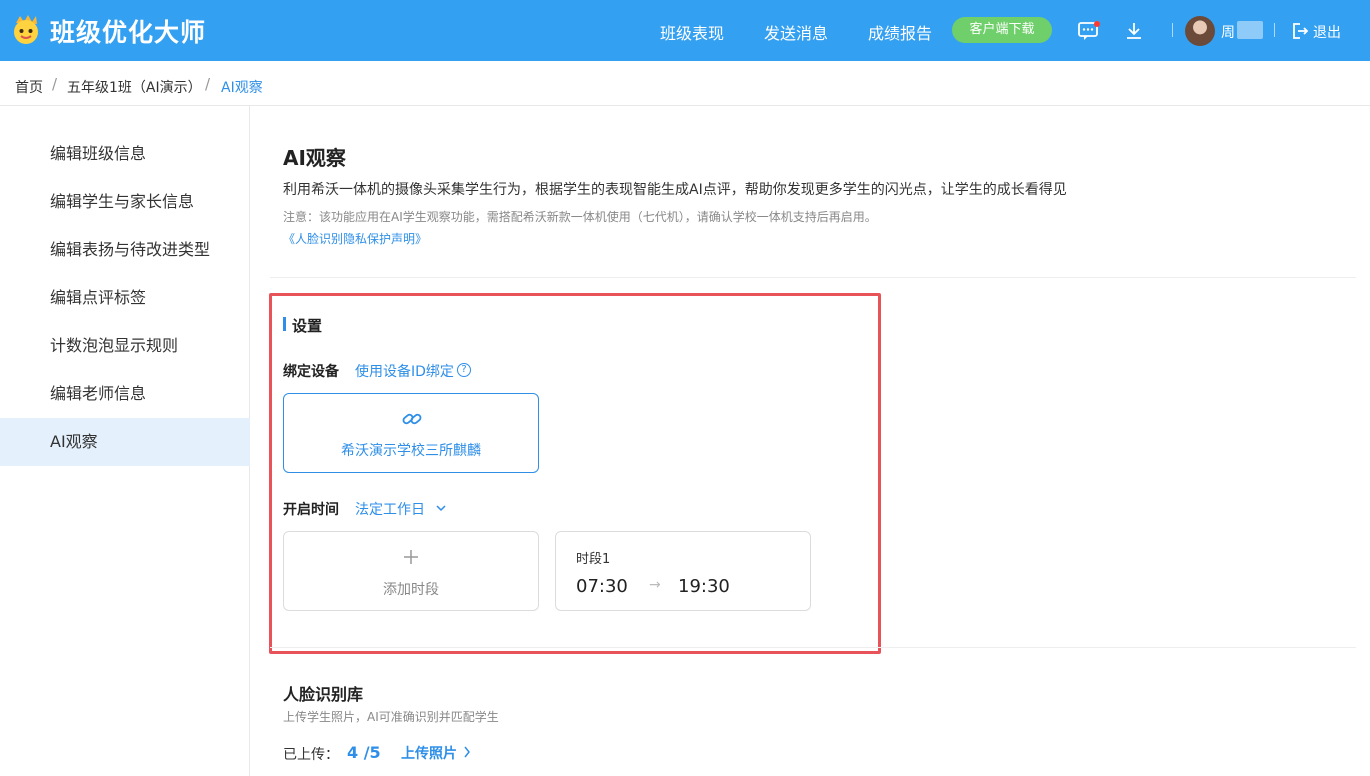 Image resolution: width=1370 pixels, height=776 pixels. Describe the element at coordinates (284, 324) in the screenshot. I see `section-accent-bar` at that location.